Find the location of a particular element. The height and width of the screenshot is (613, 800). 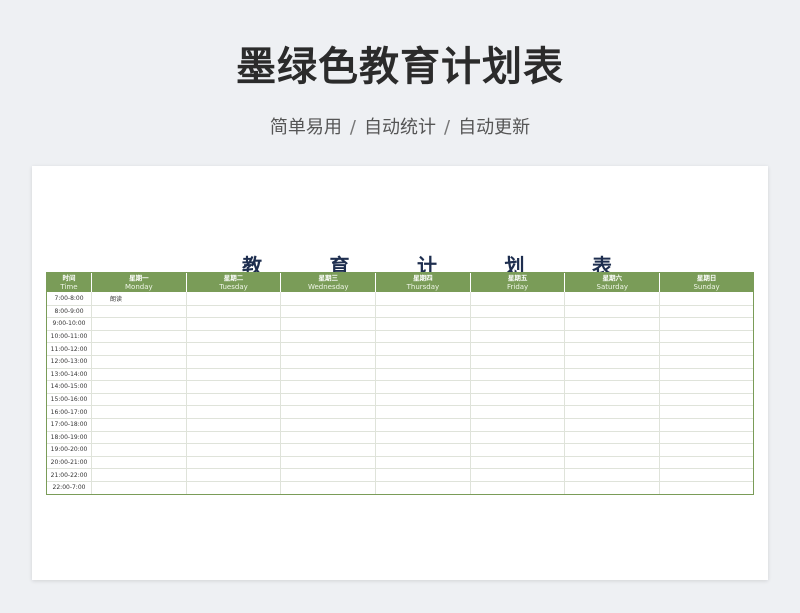

time-cell: 21:00-22:00 is located at coordinates (69, 475).